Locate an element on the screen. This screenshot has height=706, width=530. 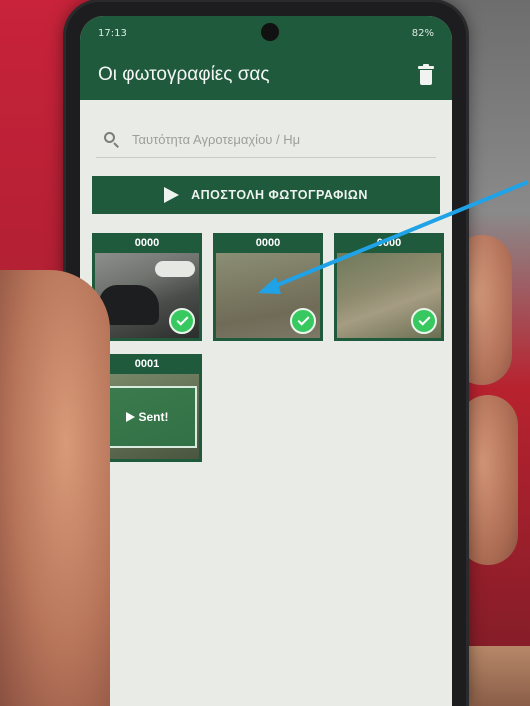
search-input is located at coordinates (267, 139).